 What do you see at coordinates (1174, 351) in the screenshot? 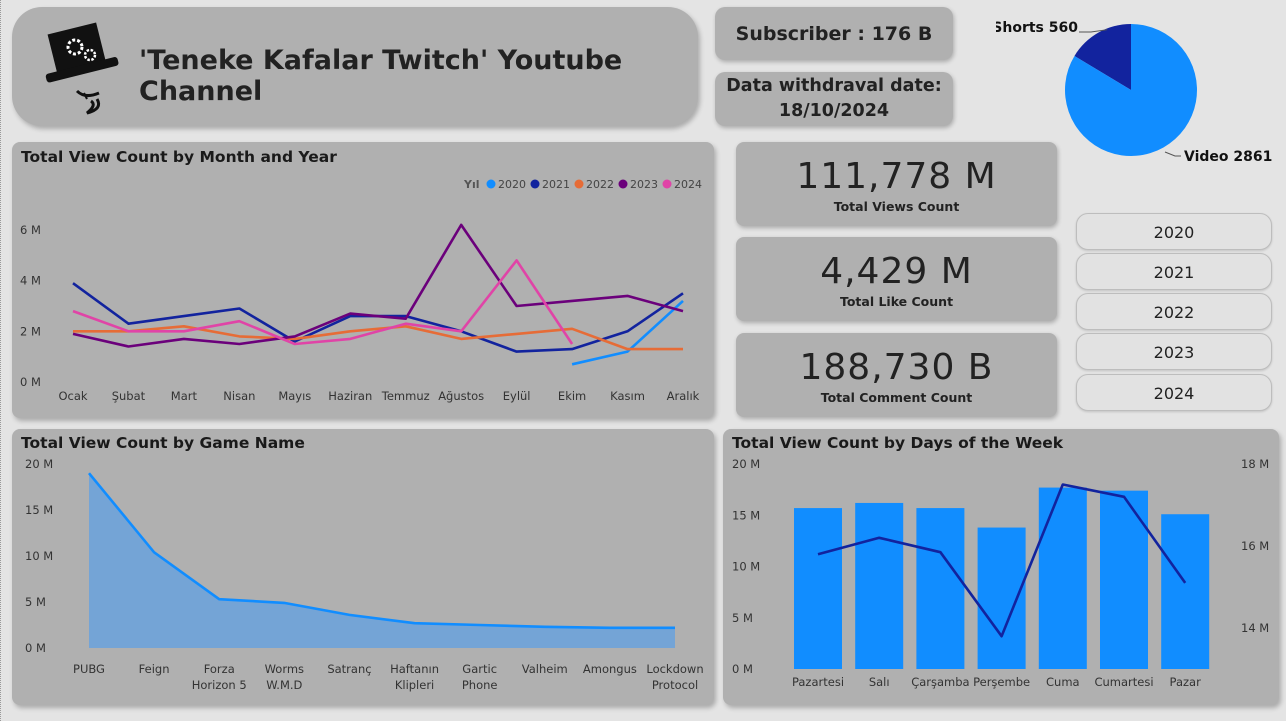
I see `year-slicer-2023: 2023` at bounding box center [1174, 351].